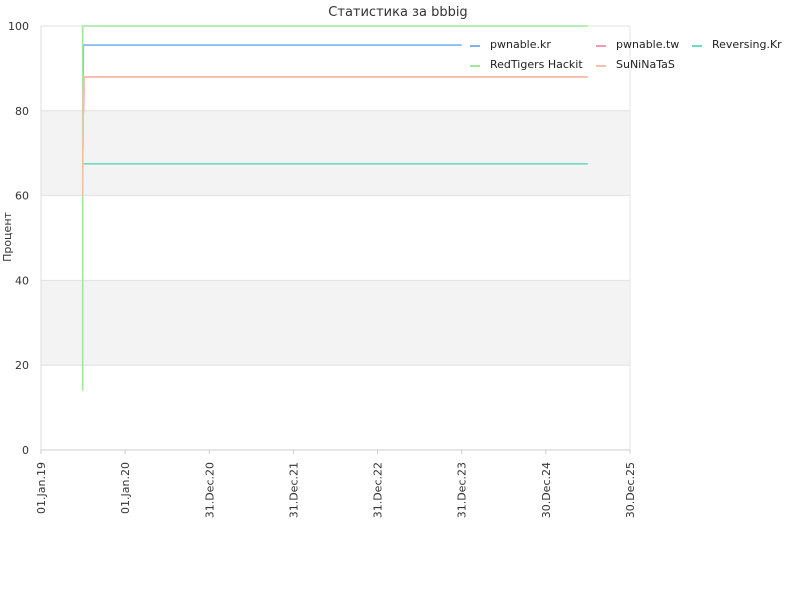  Describe the element at coordinates (462, 490) in the screenshot. I see `x-tick-label: 31.Dec.23` at that location.